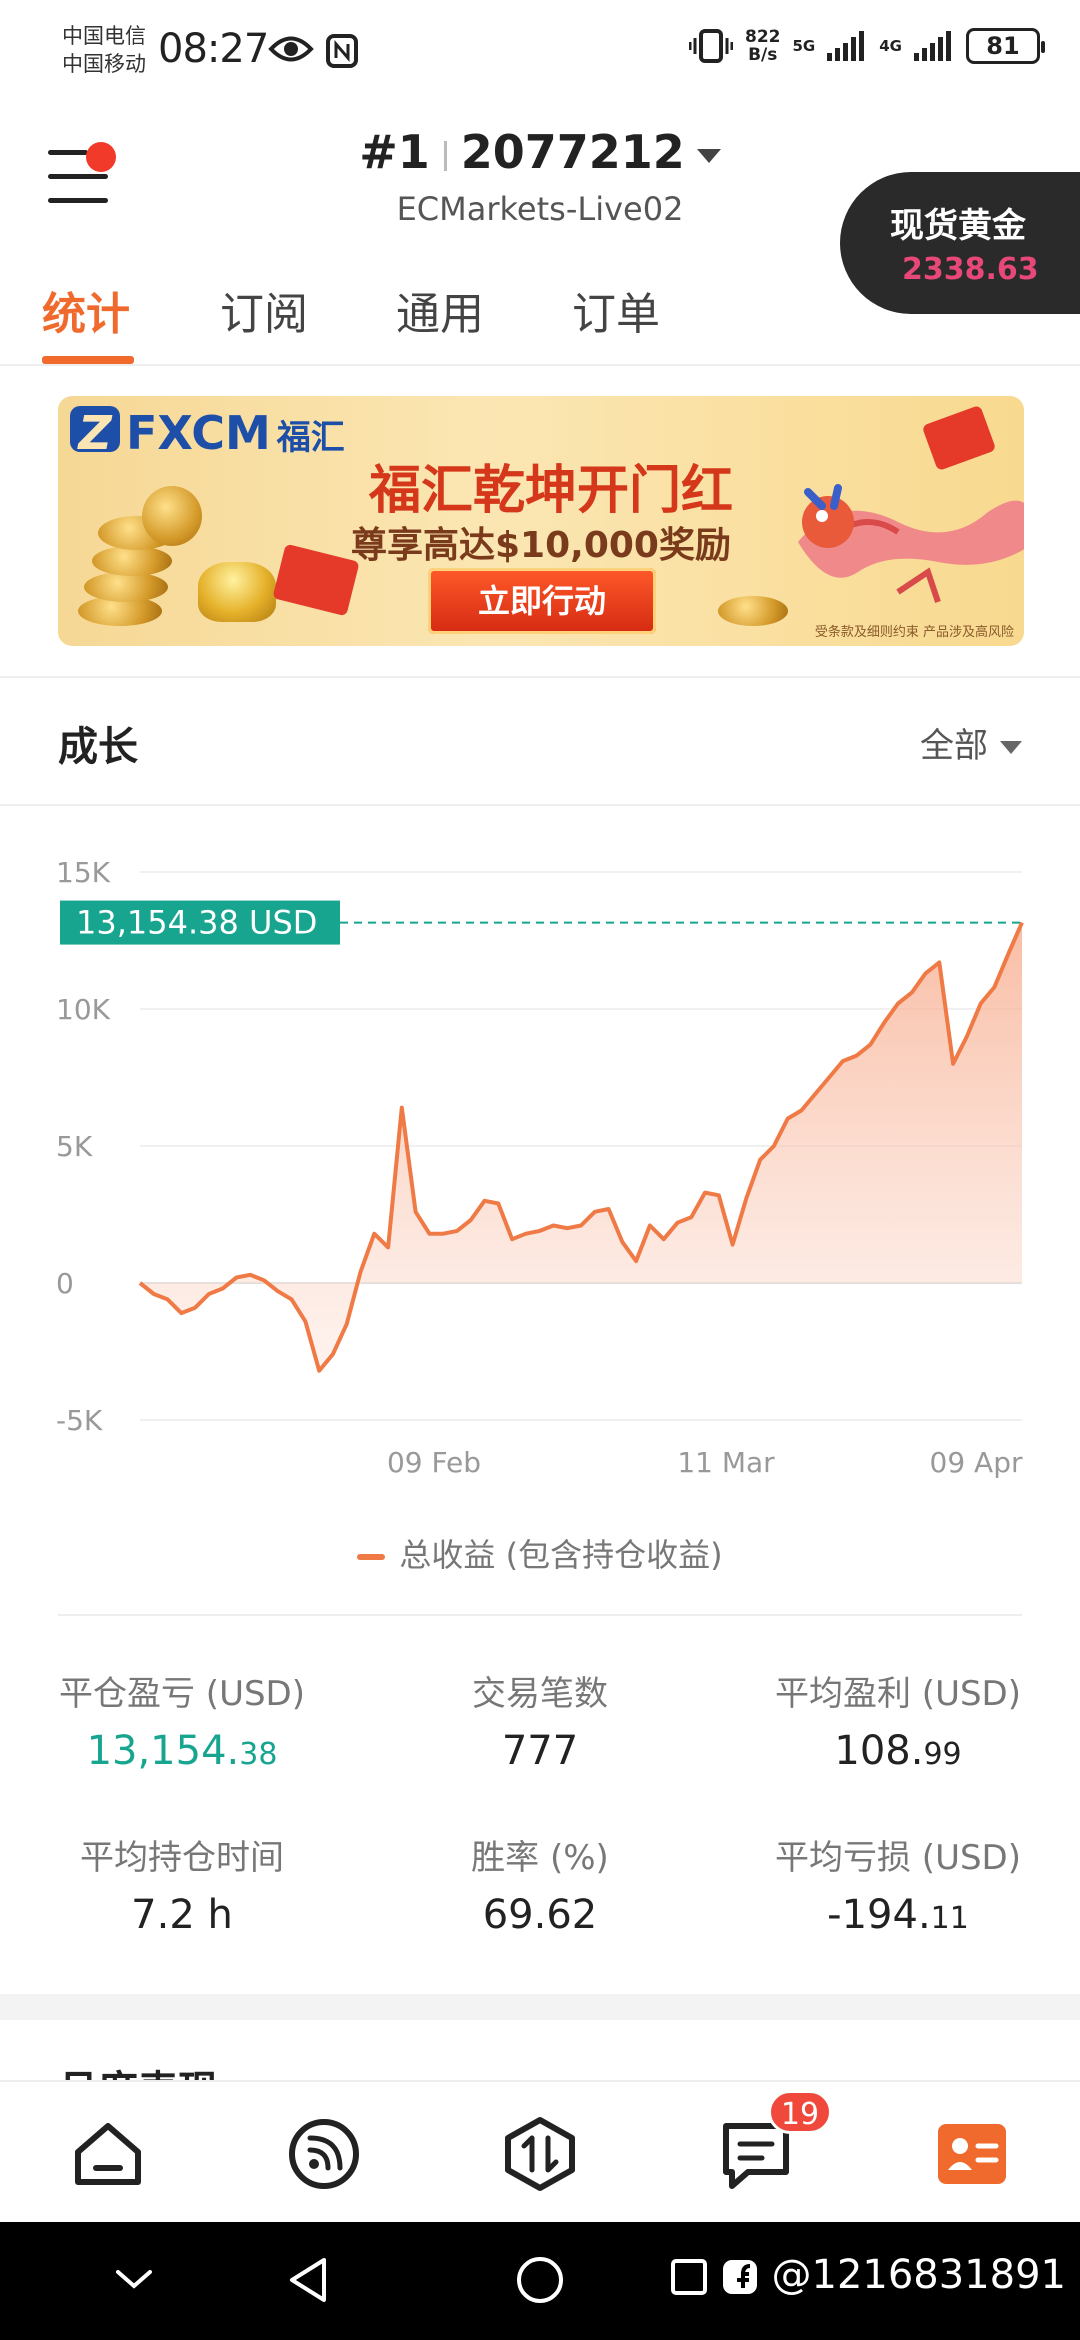 The image size is (1080, 2340). What do you see at coordinates (914, 632) in the screenshot?
I see `banner-fine-print: 受条款及细则约束 产品涉及高风险` at bounding box center [914, 632].